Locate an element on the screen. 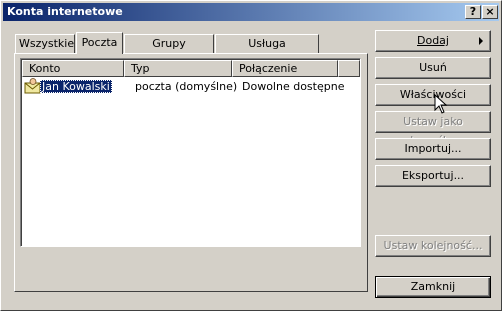 This screenshot has width=502, height=311. set-default-button: Ustaw jako domyślne is located at coordinates (433, 129).